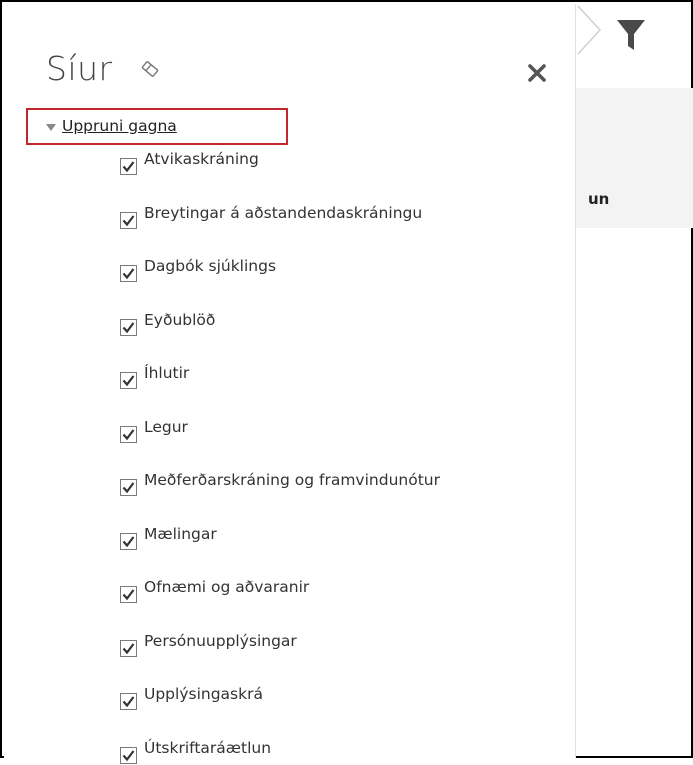 The image size is (693, 765). What do you see at coordinates (150, 69) in the screenshot?
I see `eraser-icon` at bounding box center [150, 69].